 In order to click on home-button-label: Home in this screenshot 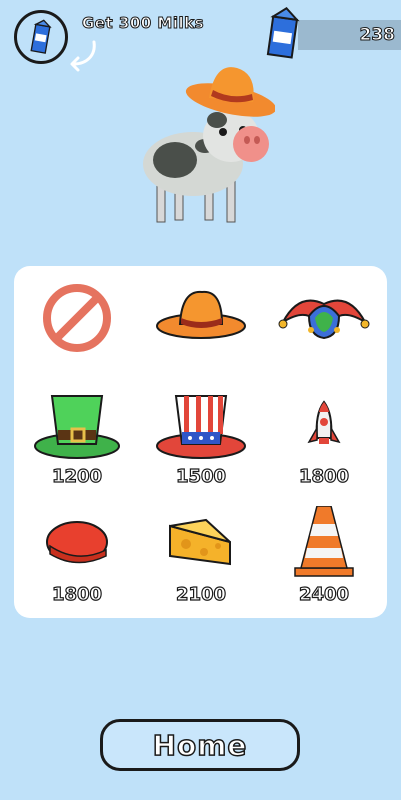, I will do `click(200, 745)`.